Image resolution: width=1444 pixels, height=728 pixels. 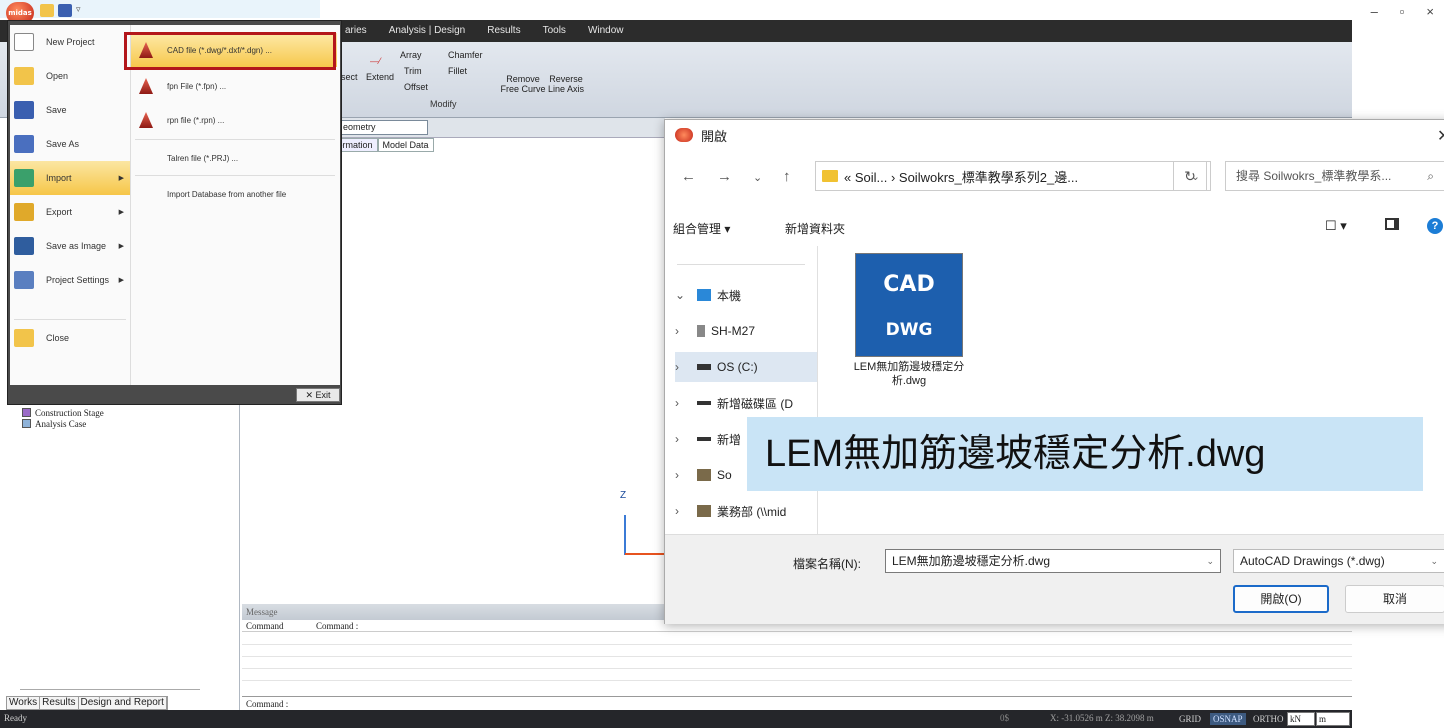 What do you see at coordinates (63, 423) in the screenshot?
I see `tree-item-analysis-case: Analysis Case` at bounding box center [63, 423].